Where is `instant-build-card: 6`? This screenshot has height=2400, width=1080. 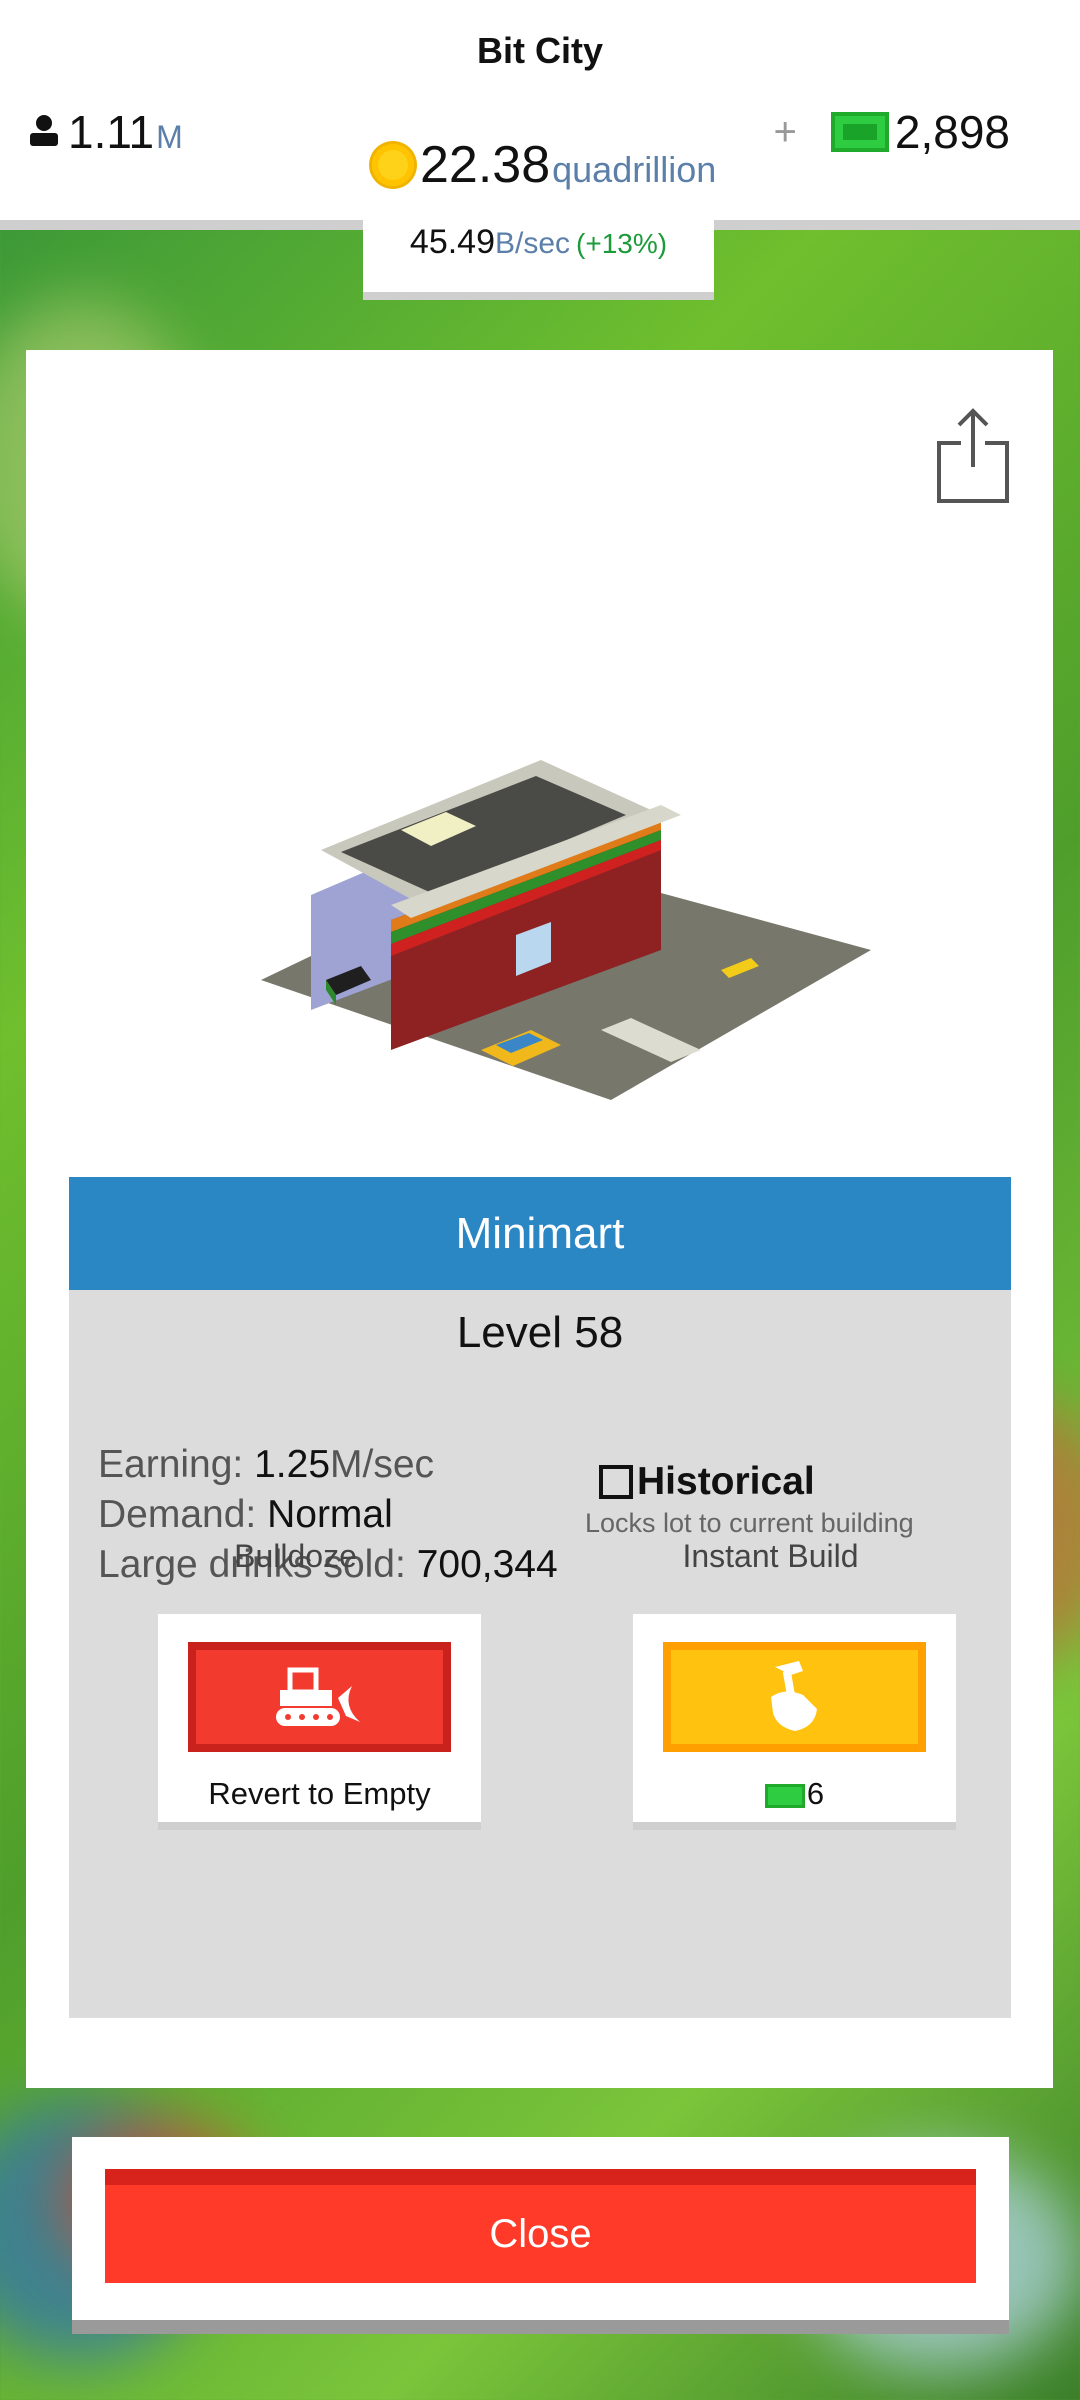 instant-build-card: 6 is located at coordinates (794, 1718).